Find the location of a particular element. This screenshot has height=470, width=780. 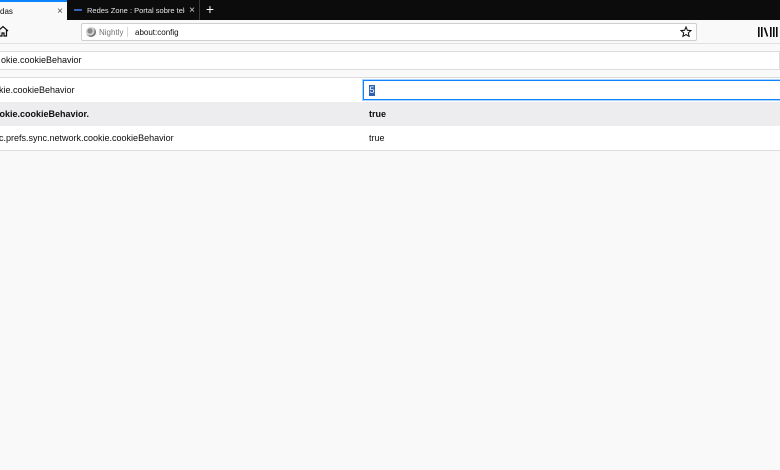

identity-box: Nightly is located at coordinates (104, 32).